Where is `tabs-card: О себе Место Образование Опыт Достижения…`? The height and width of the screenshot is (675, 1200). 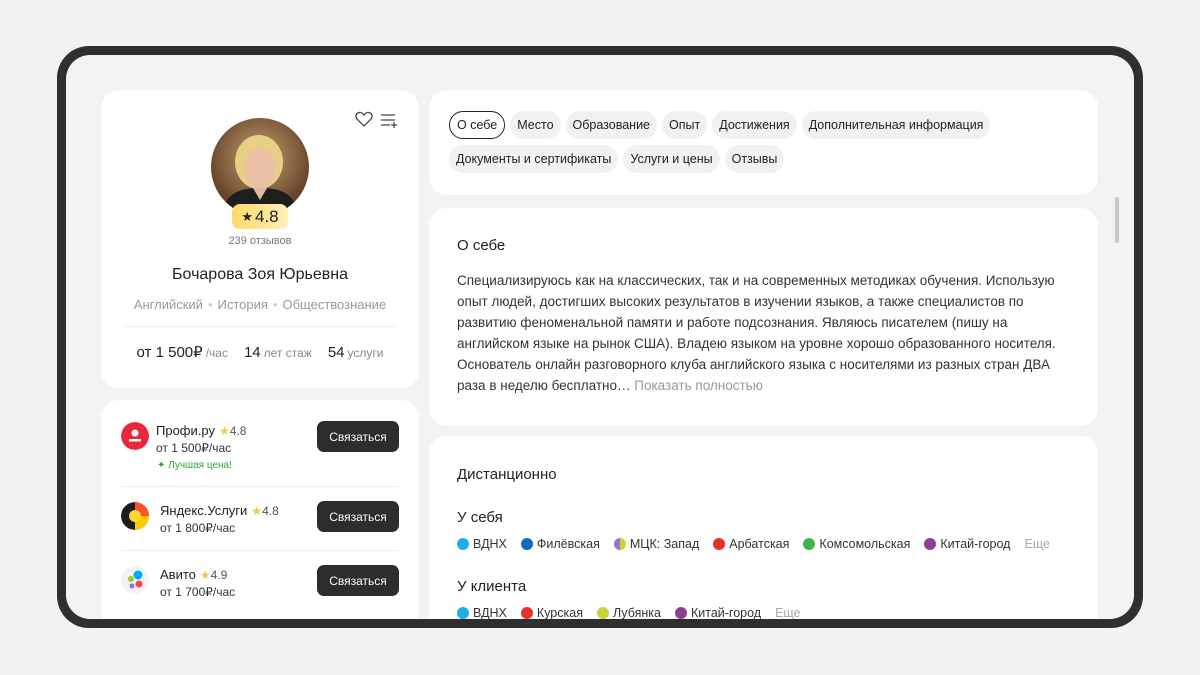
tabs-card: О себе Место Образование Опыт Достижения… is located at coordinates (763, 142).